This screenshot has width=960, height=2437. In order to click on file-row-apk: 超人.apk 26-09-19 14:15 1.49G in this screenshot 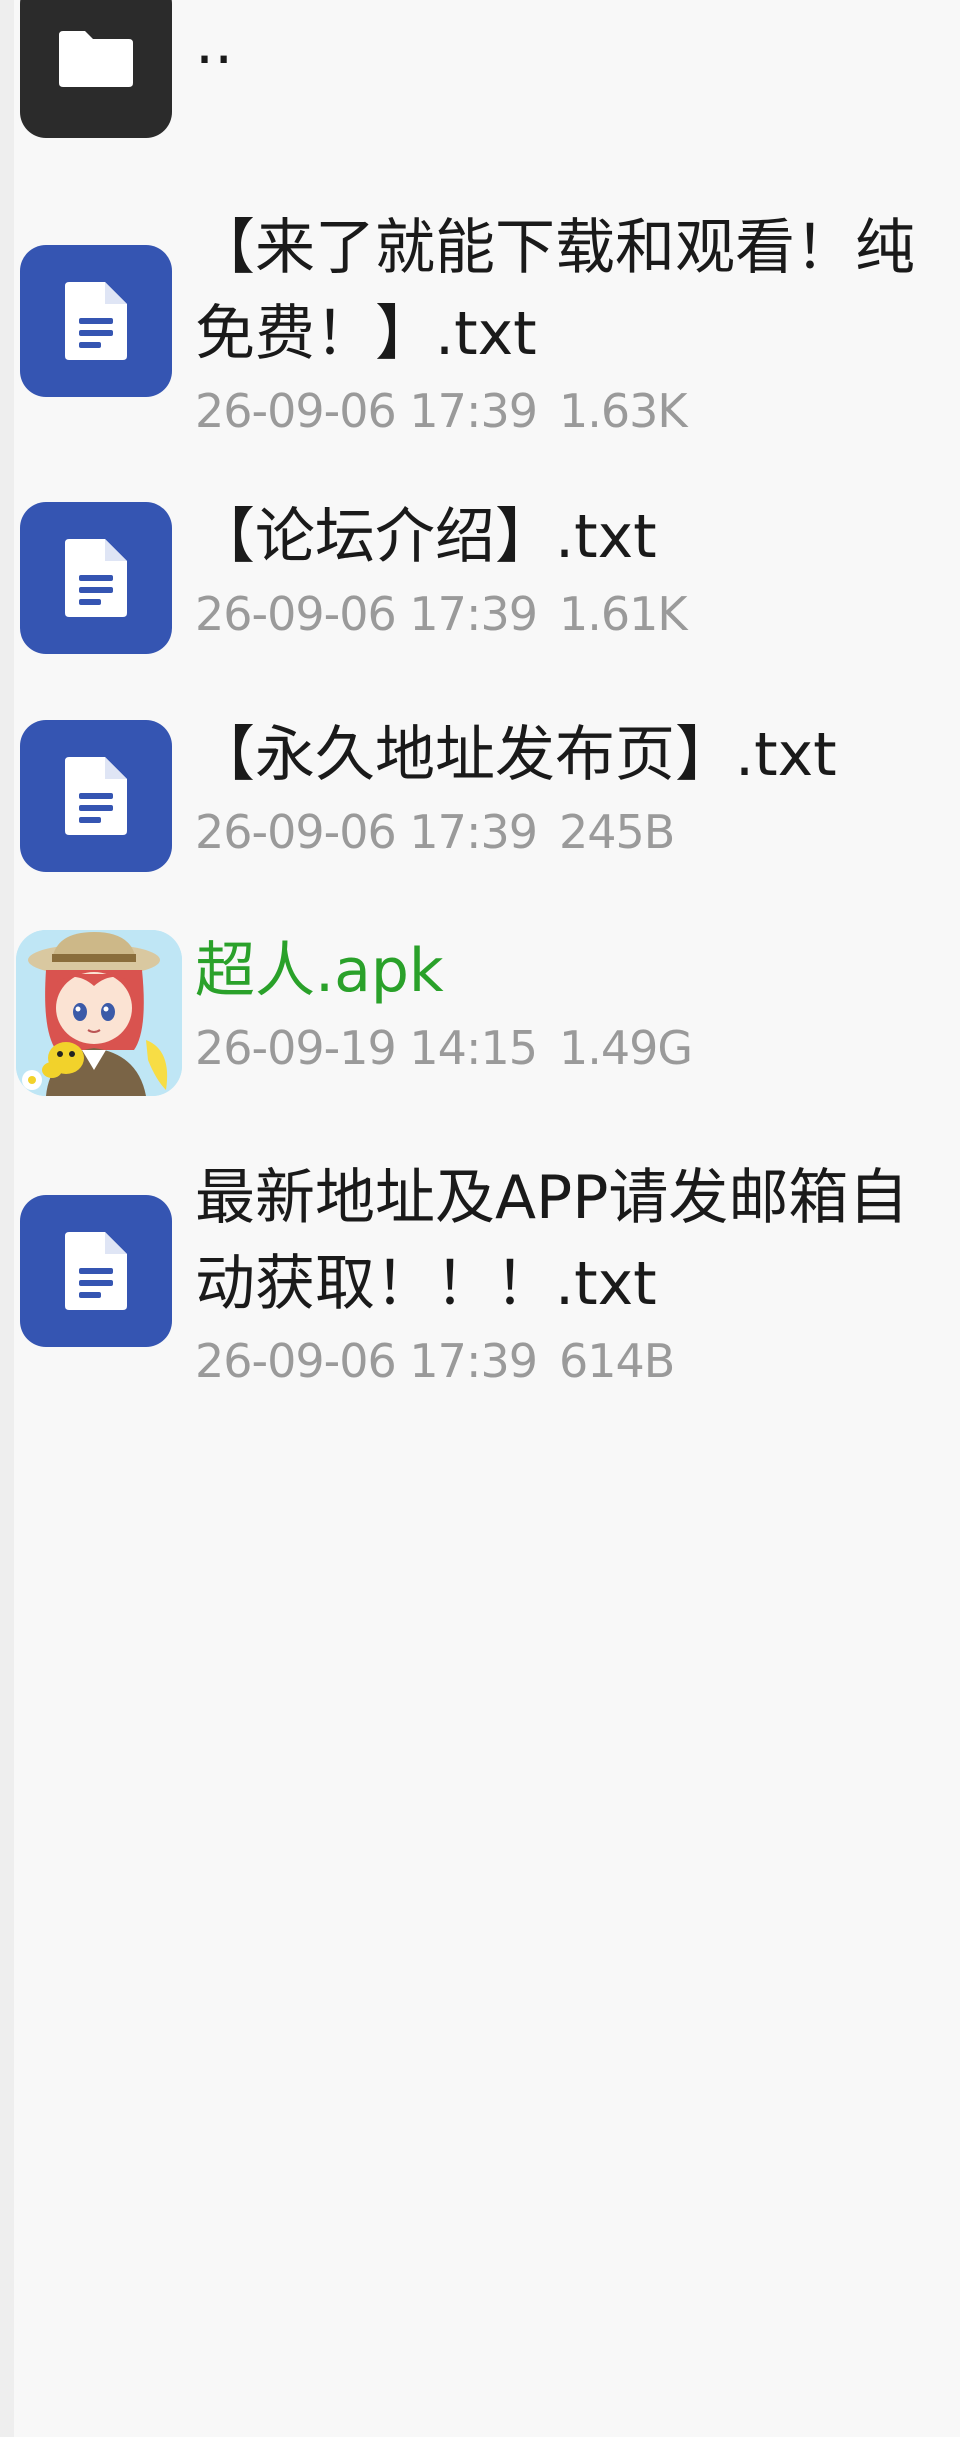, I will do `click(480, 1018)`.